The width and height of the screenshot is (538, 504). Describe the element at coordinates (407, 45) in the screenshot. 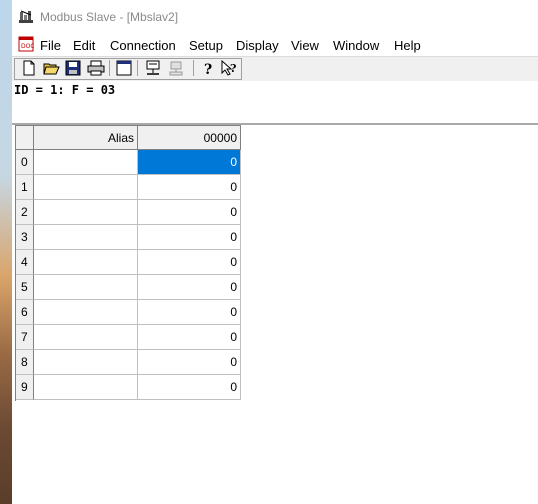

I see `menu-help: Help` at that location.